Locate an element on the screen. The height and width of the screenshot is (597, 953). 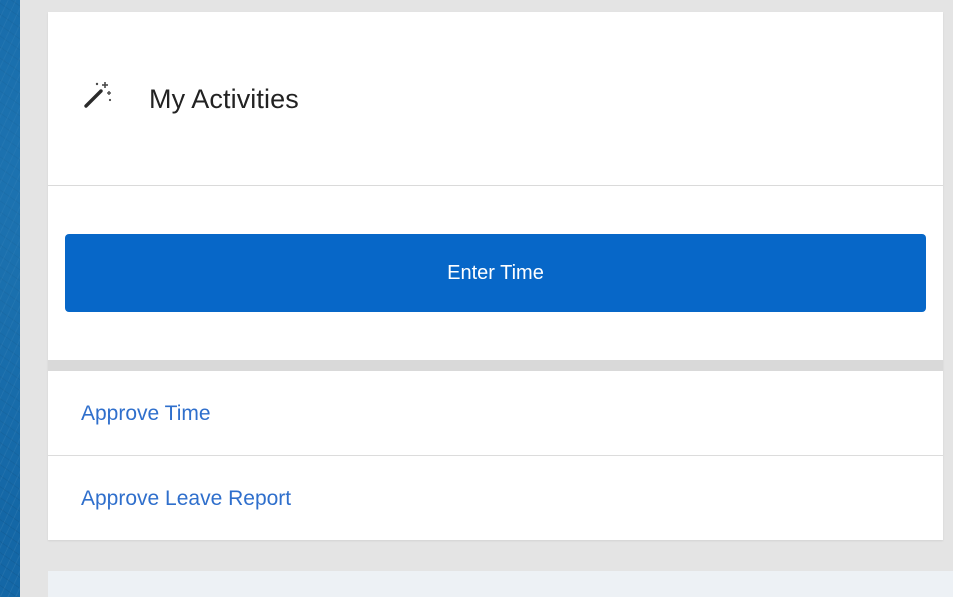
card-title: My Activities is located at coordinates (224, 99).